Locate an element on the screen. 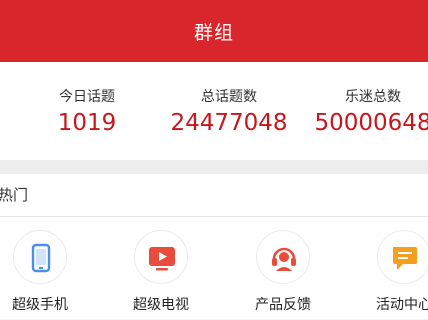 Image resolution: width=428 pixels, height=320 pixels. tv-icon is located at coordinates (162, 259).